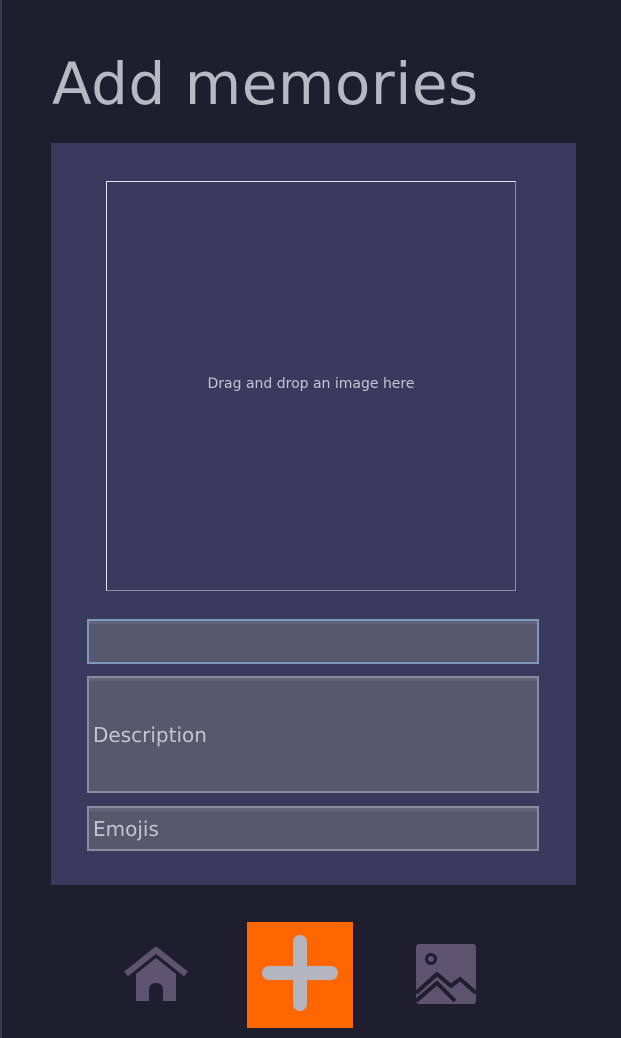  I want to click on plus-icon, so click(300, 975).